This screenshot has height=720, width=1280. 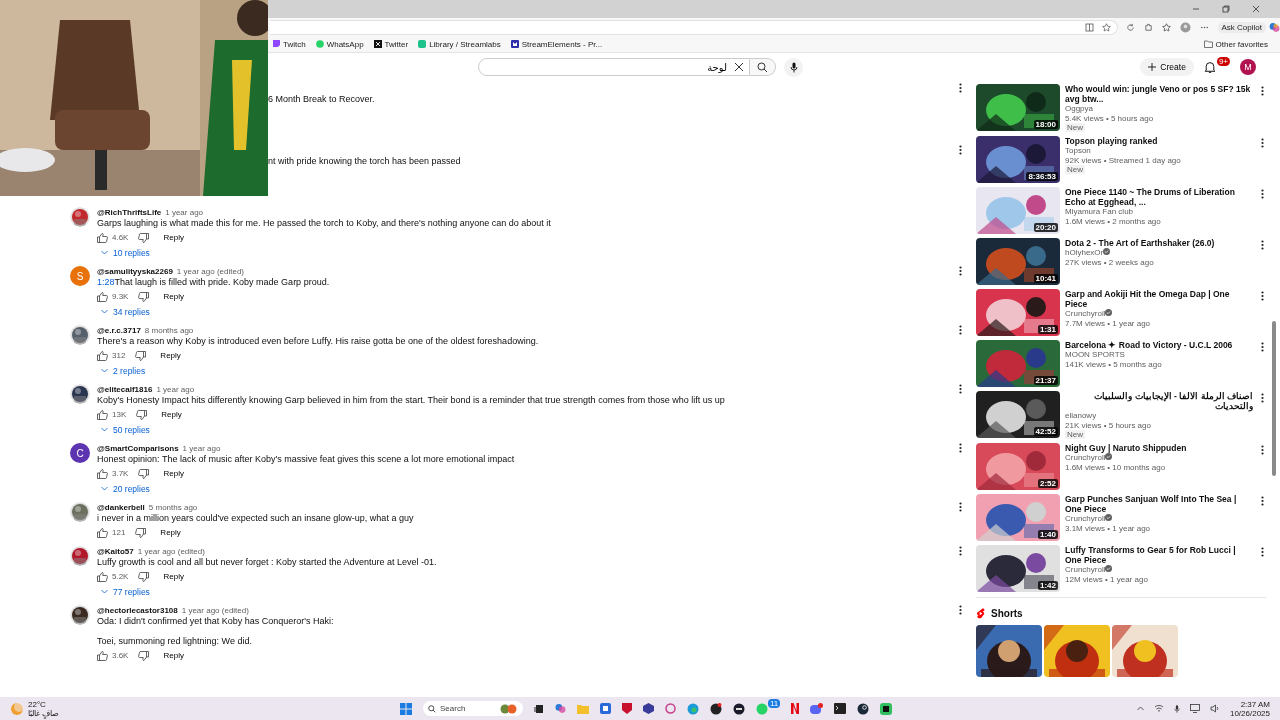 I want to click on browser-icon, so click(x=693, y=708).